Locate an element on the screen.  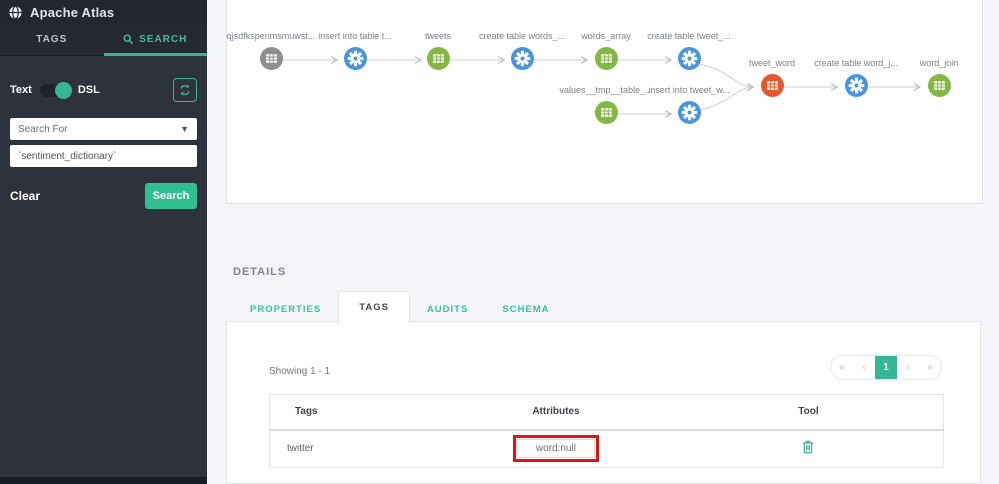
search-mode-row: Text DSL is located at coordinates (103, 90).